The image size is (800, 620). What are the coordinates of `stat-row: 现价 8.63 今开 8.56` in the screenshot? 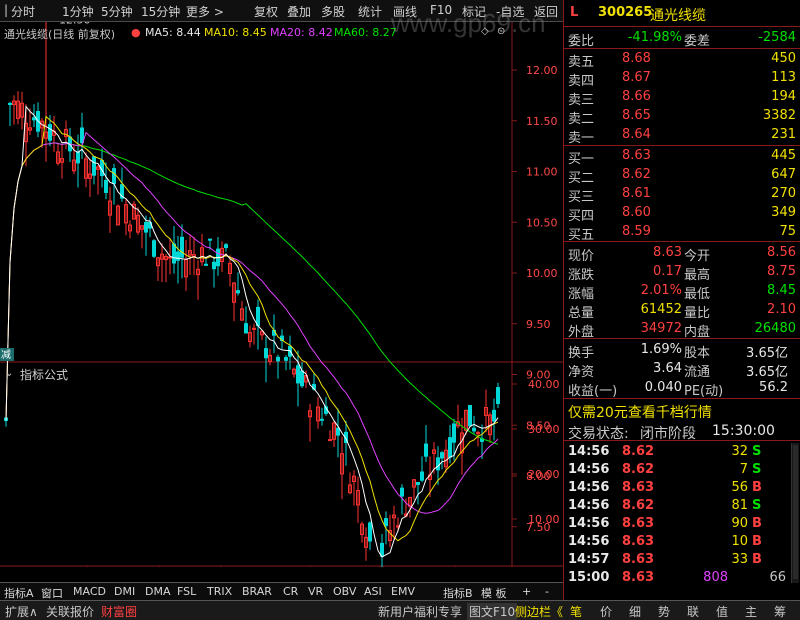 It's located at (682, 254).